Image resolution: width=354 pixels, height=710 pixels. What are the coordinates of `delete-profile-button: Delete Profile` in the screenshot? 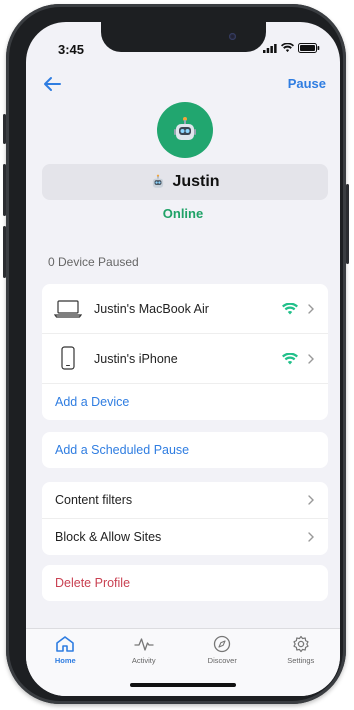 It's located at (92, 583).